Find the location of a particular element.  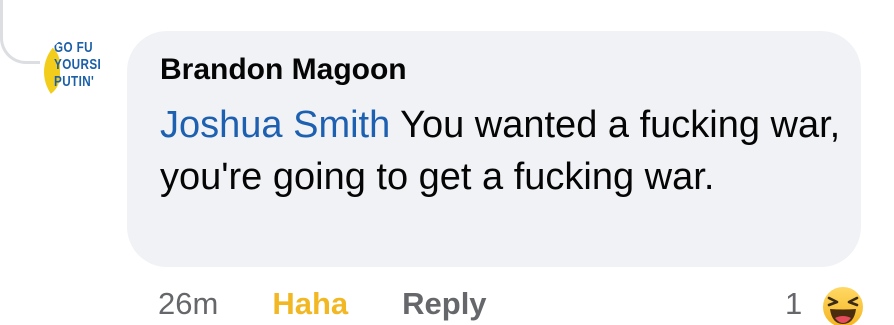

avatar-text: GO FU YOURSI PUTIN' is located at coordinates (81, 64).